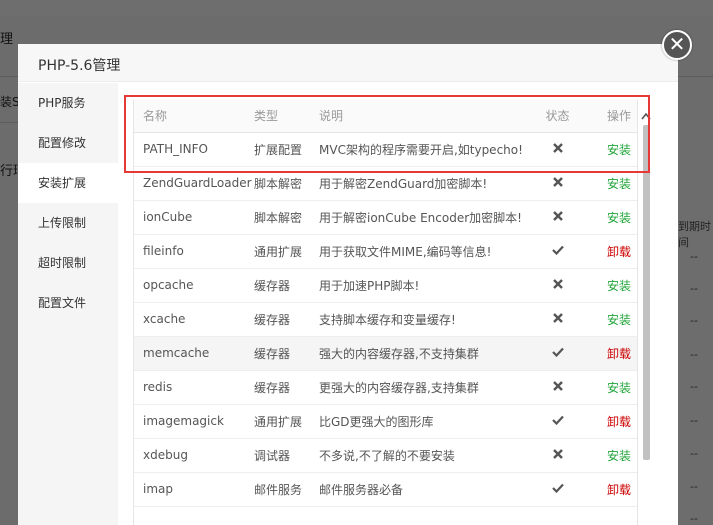  Describe the element at coordinates (556, 116) in the screenshot. I see `header-status: 状态` at that location.